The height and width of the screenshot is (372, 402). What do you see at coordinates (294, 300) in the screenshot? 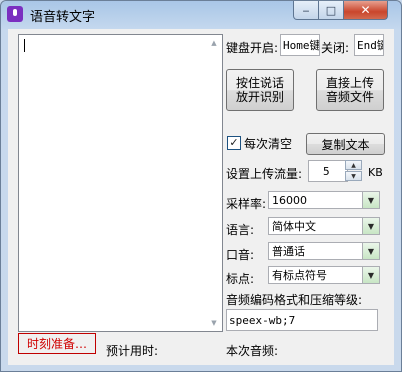
I see `codec-label: 音频编码格式和压缩等级:` at bounding box center [294, 300].